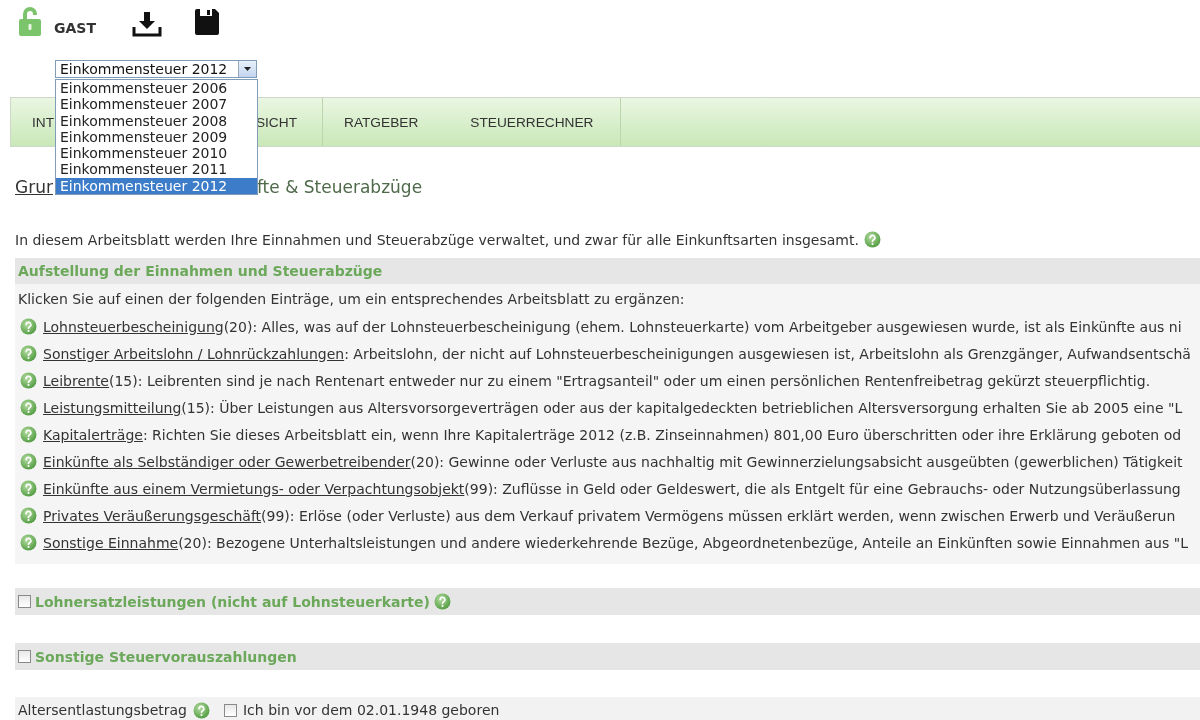 The width and height of the screenshot is (1200, 720). I want to click on dropdown-option: Einkommensteuer 2008, so click(156, 120).